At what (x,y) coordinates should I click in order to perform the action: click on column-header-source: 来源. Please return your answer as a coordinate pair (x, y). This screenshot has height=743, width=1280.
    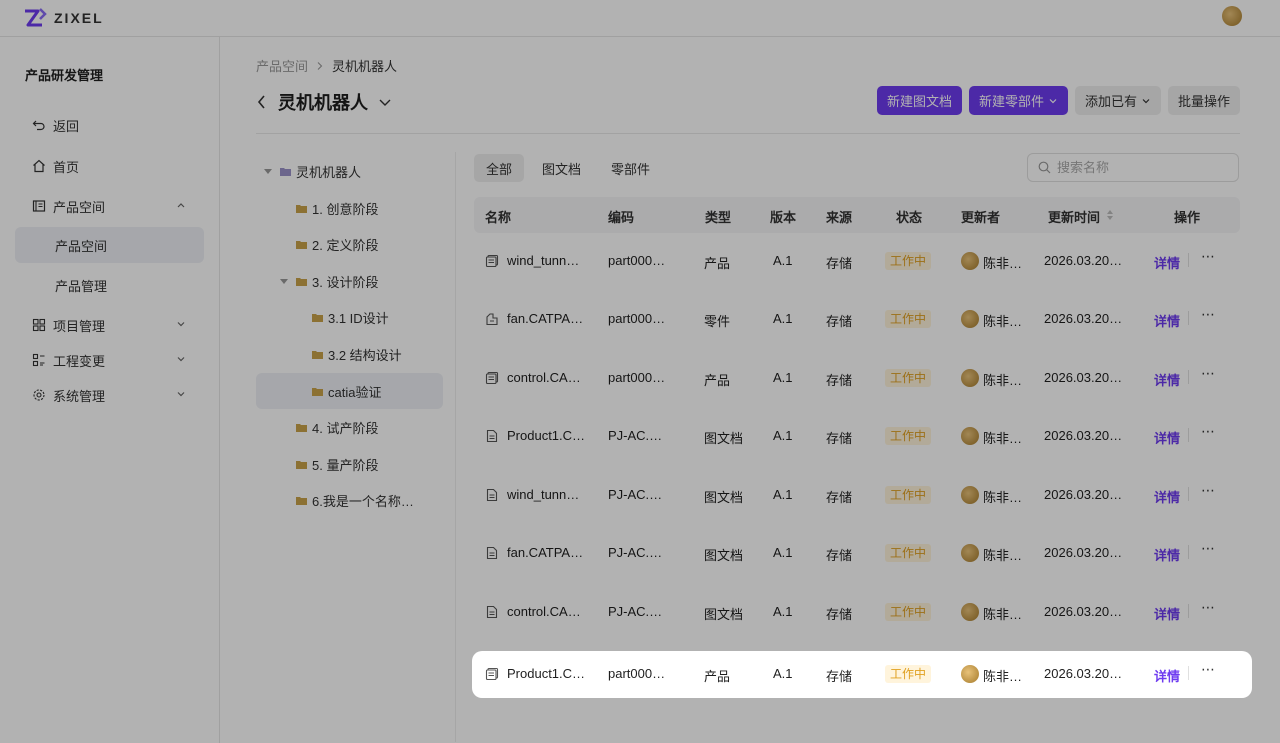
    Looking at the image, I should click on (839, 217).